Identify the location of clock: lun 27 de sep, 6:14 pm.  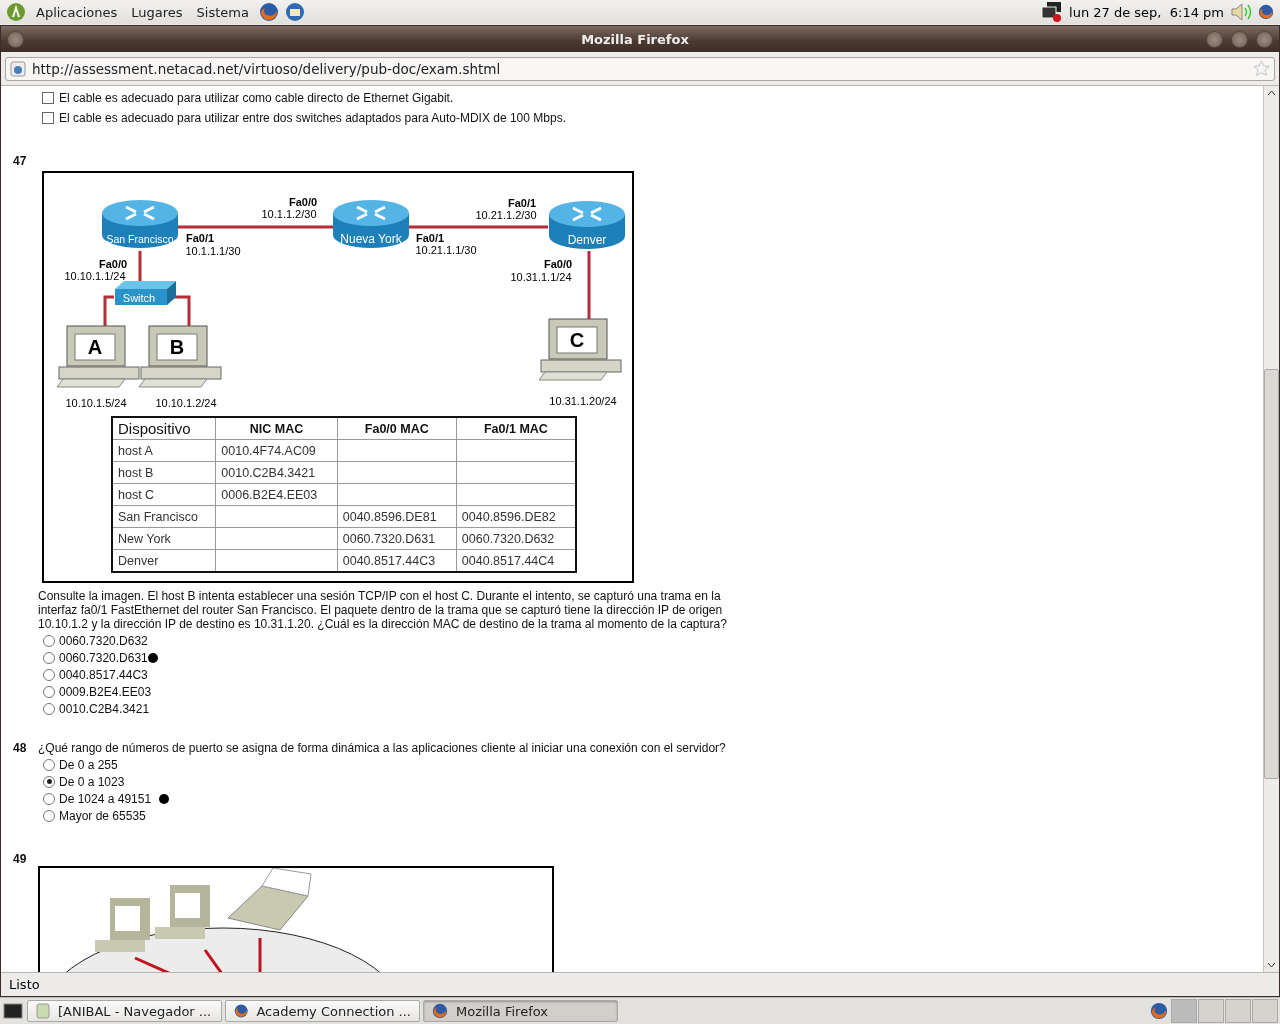
(1146, 12).